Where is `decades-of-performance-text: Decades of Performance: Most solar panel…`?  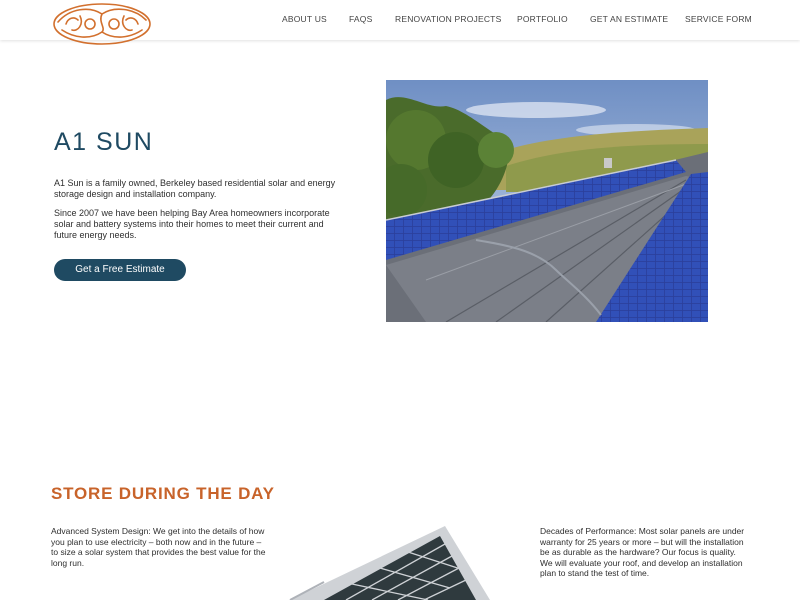
decades-of-performance-text: Decades of Performance: Most solar panel… is located at coordinates (642, 552).